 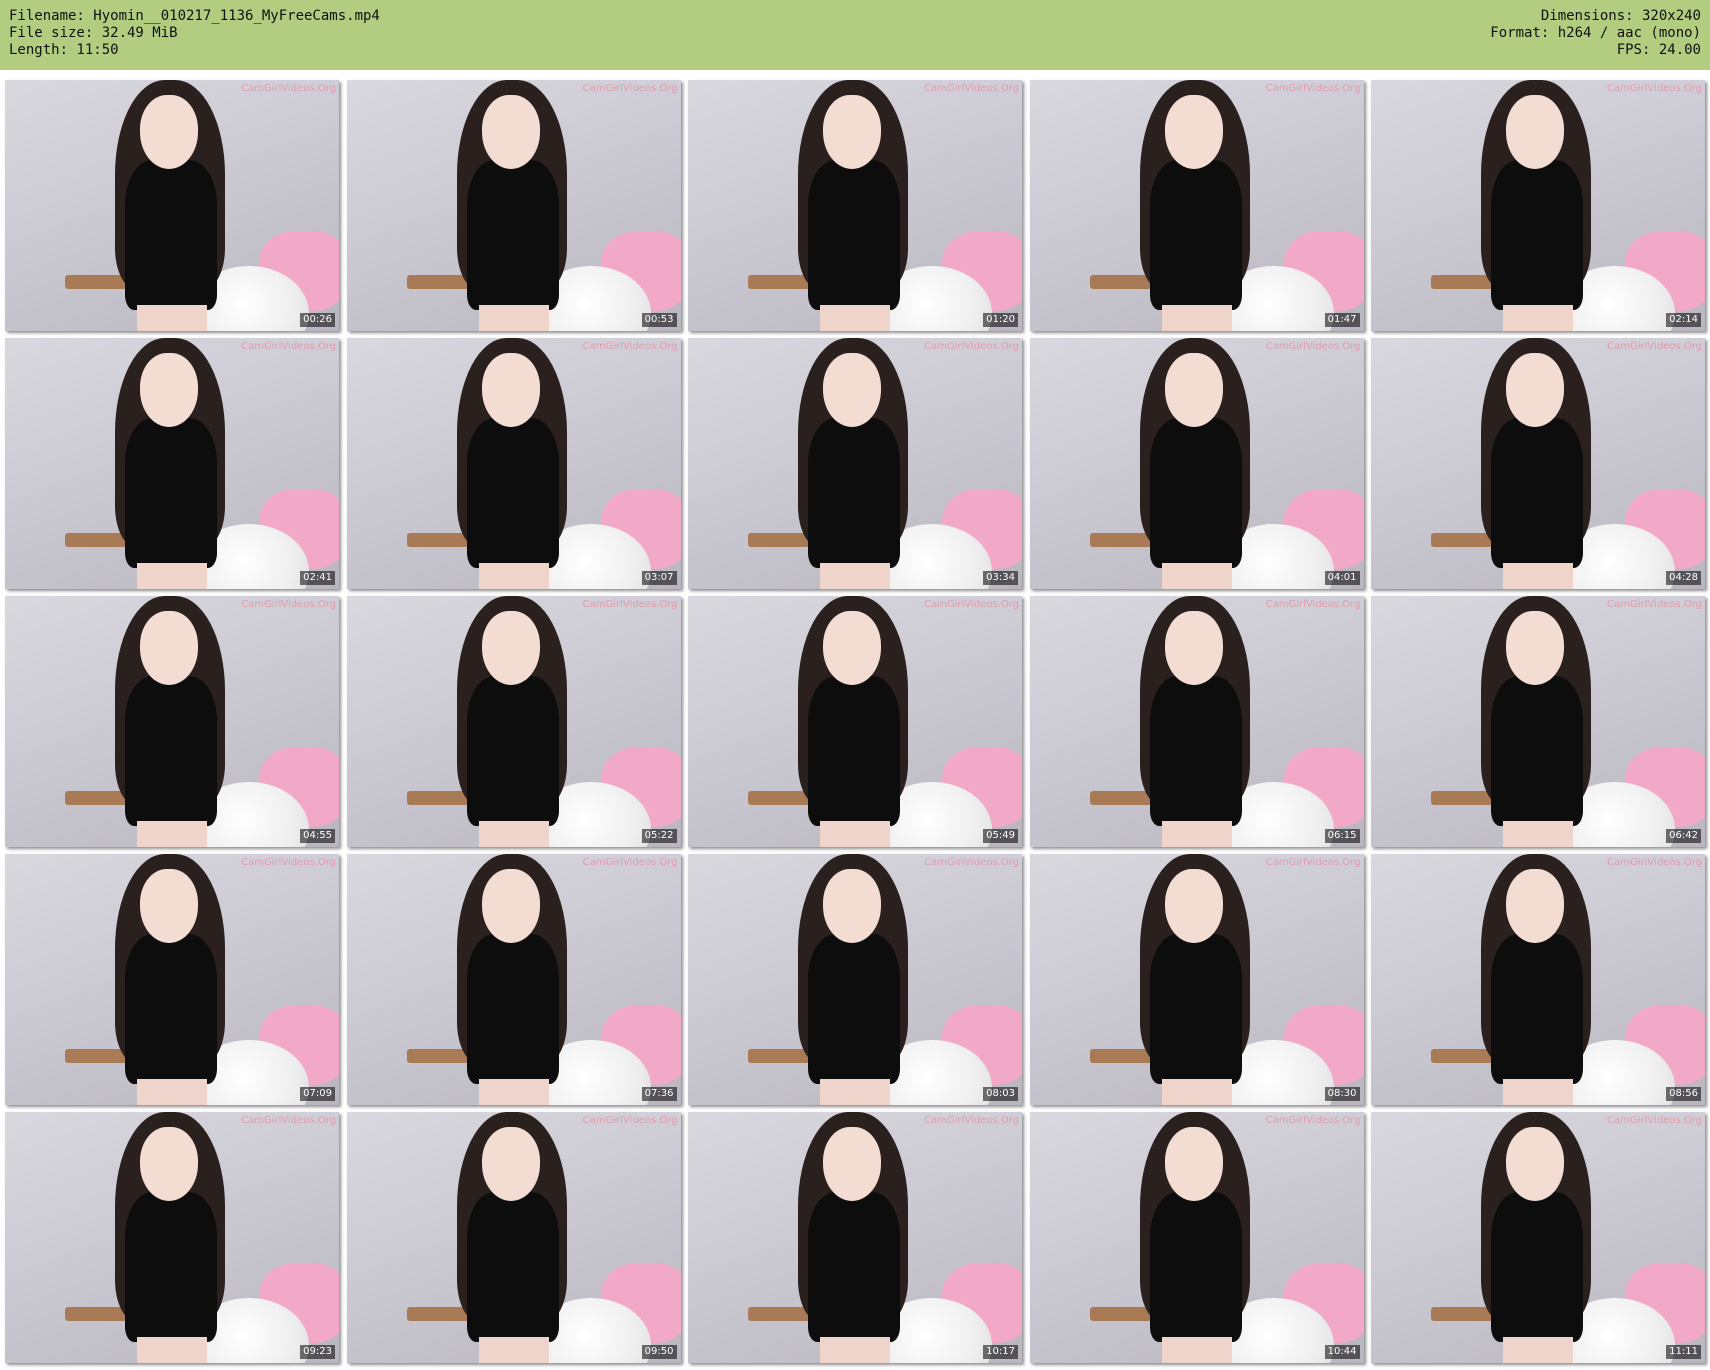 What do you see at coordinates (1683, 836) in the screenshot?
I see `timestamp-label: 06:42` at bounding box center [1683, 836].